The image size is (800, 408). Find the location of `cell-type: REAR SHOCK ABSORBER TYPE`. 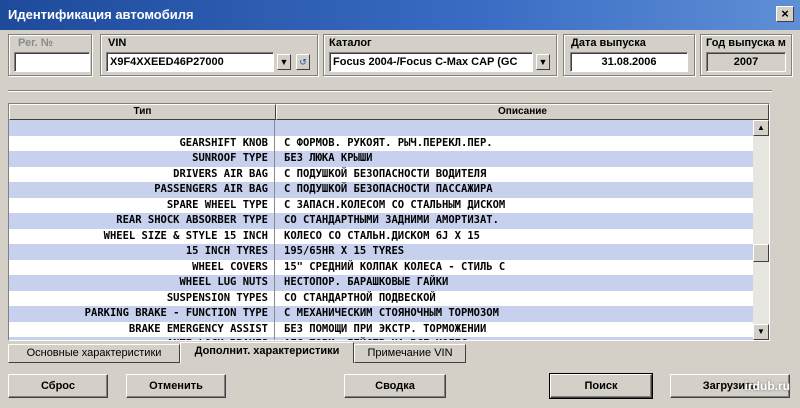

cell-type: REAR SHOCK ABSORBER TYPE is located at coordinates (142, 221).